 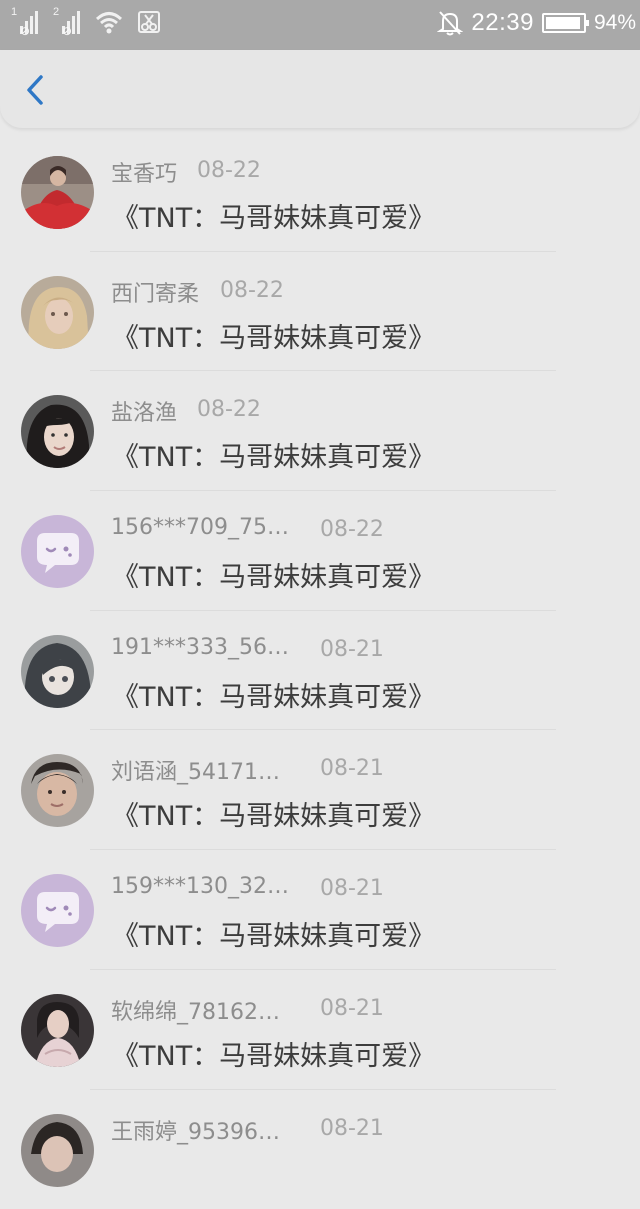 What do you see at coordinates (14, 12) in the screenshot?
I see `sim1-label: 1` at bounding box center [14, 12].